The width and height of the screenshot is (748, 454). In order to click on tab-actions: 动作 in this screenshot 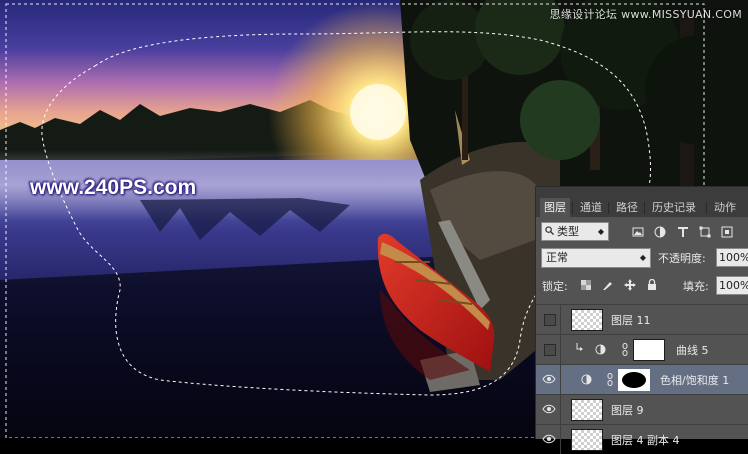, I will do `click(725, 207)`.